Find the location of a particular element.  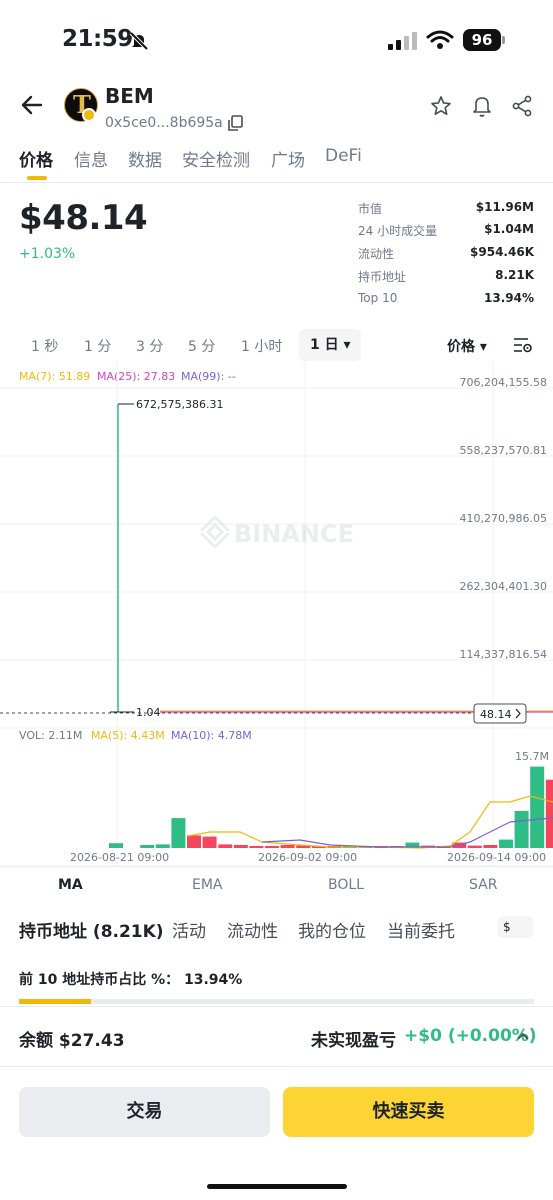

star-icon is located at coordinates (441, 106).